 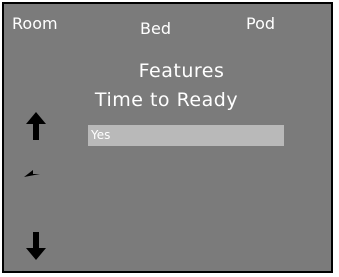 What do you see at coordinates (166, 100) in the screenshot?
I see `menu-subtitle: Time to Ready` at bounding box center [166, 100].